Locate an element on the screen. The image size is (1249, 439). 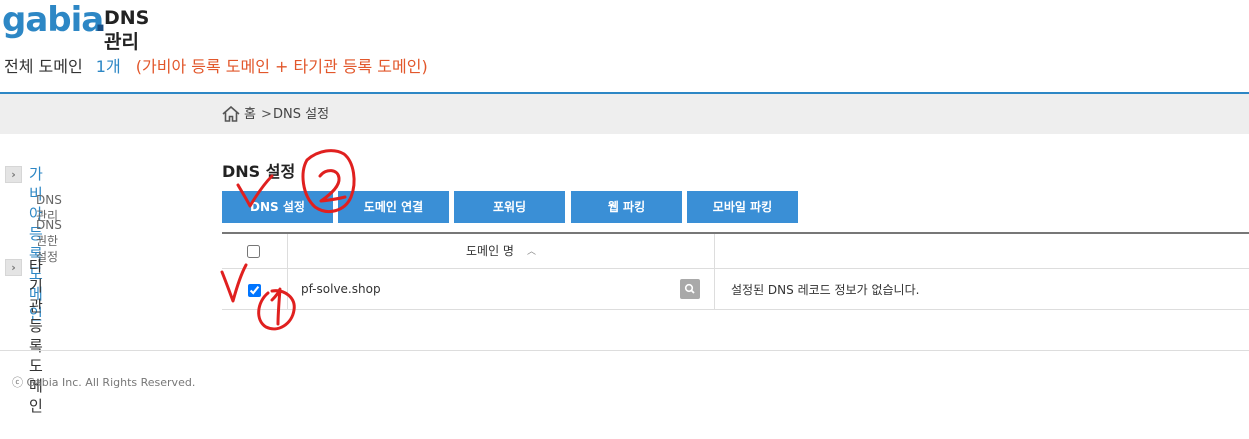
section-title: DNS 설정 is located at coordinates (259, 171).